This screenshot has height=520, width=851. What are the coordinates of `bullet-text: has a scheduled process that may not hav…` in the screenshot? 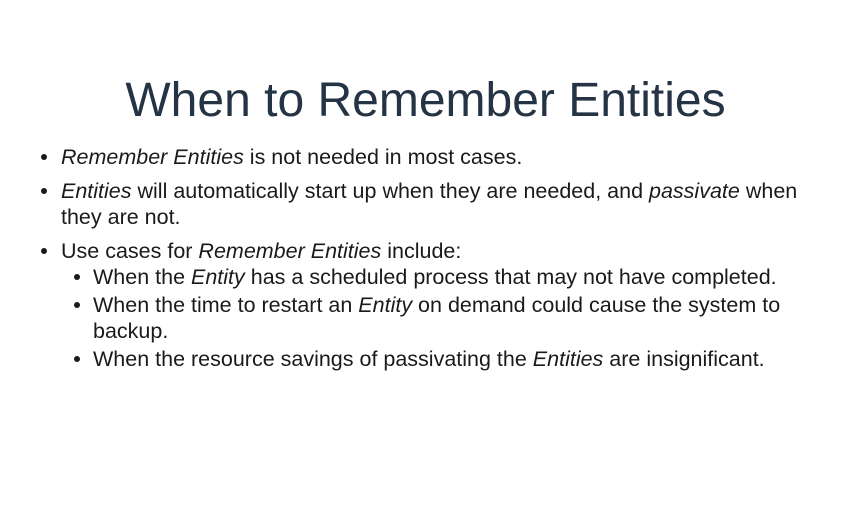 It's located at (510, 277).